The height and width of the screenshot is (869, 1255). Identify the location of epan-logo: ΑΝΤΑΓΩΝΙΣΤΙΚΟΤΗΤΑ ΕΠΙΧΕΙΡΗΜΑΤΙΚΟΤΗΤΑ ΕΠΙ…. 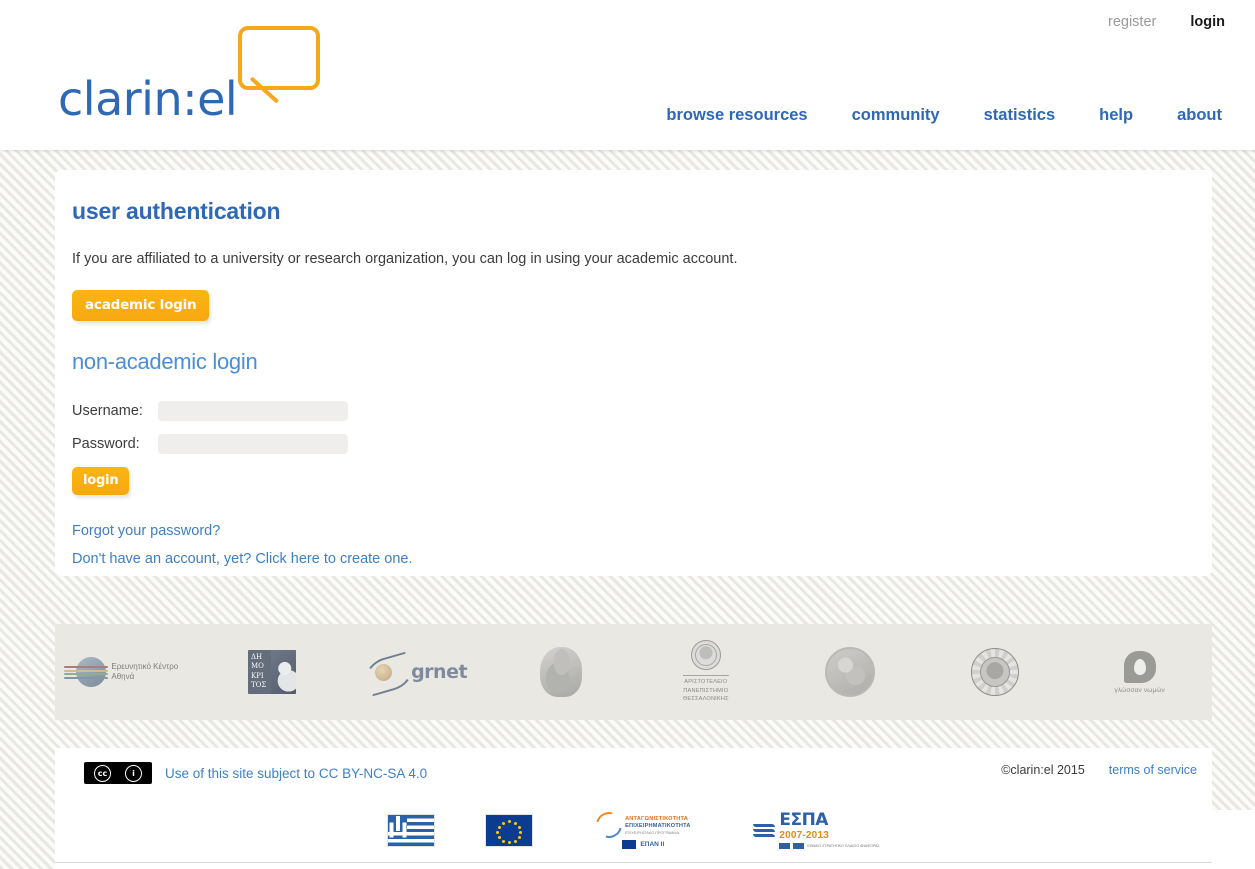
(643, 828).